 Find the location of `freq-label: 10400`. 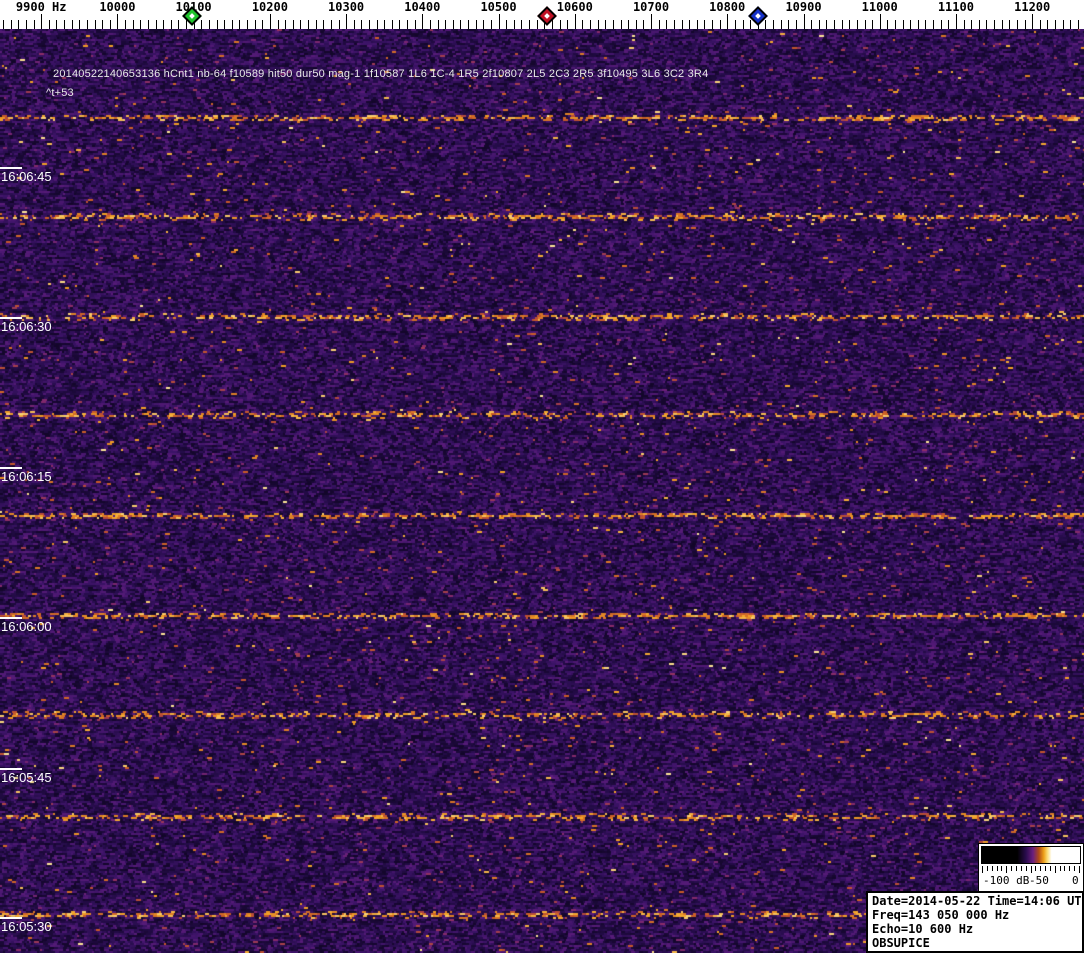

freq-label: 10400 is located at coordinates (422, 7).